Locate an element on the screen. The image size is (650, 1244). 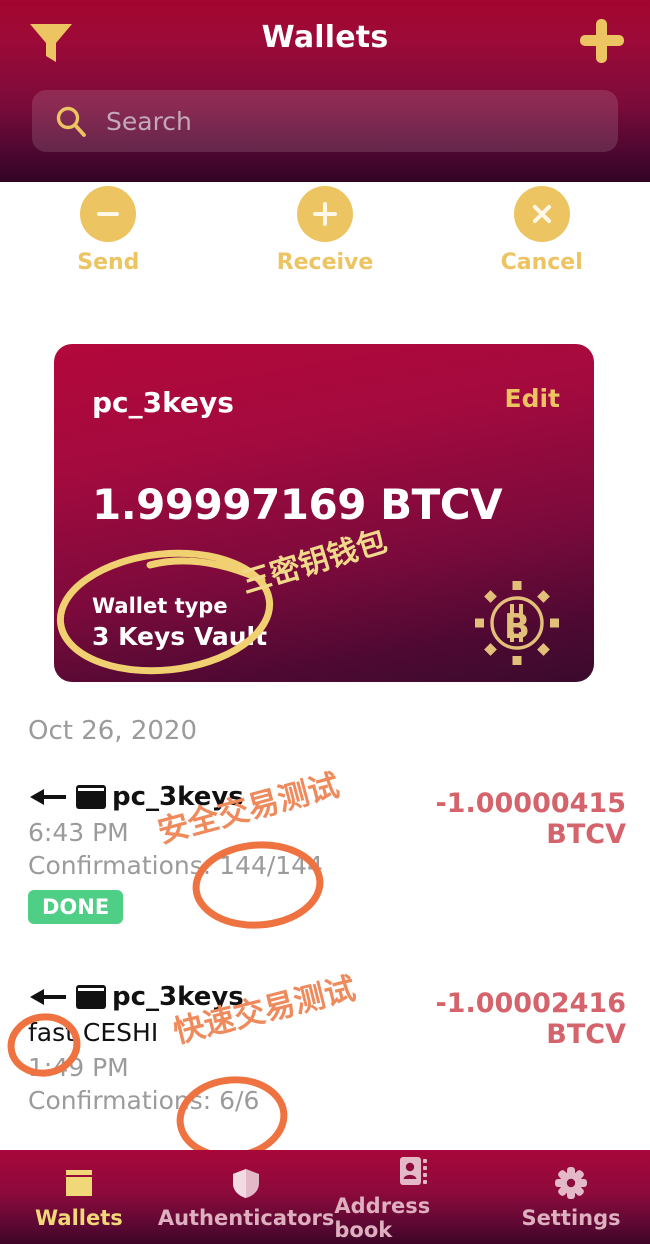
nav-label-authenticators: Authenticators is located at coordinates (246, 1218).